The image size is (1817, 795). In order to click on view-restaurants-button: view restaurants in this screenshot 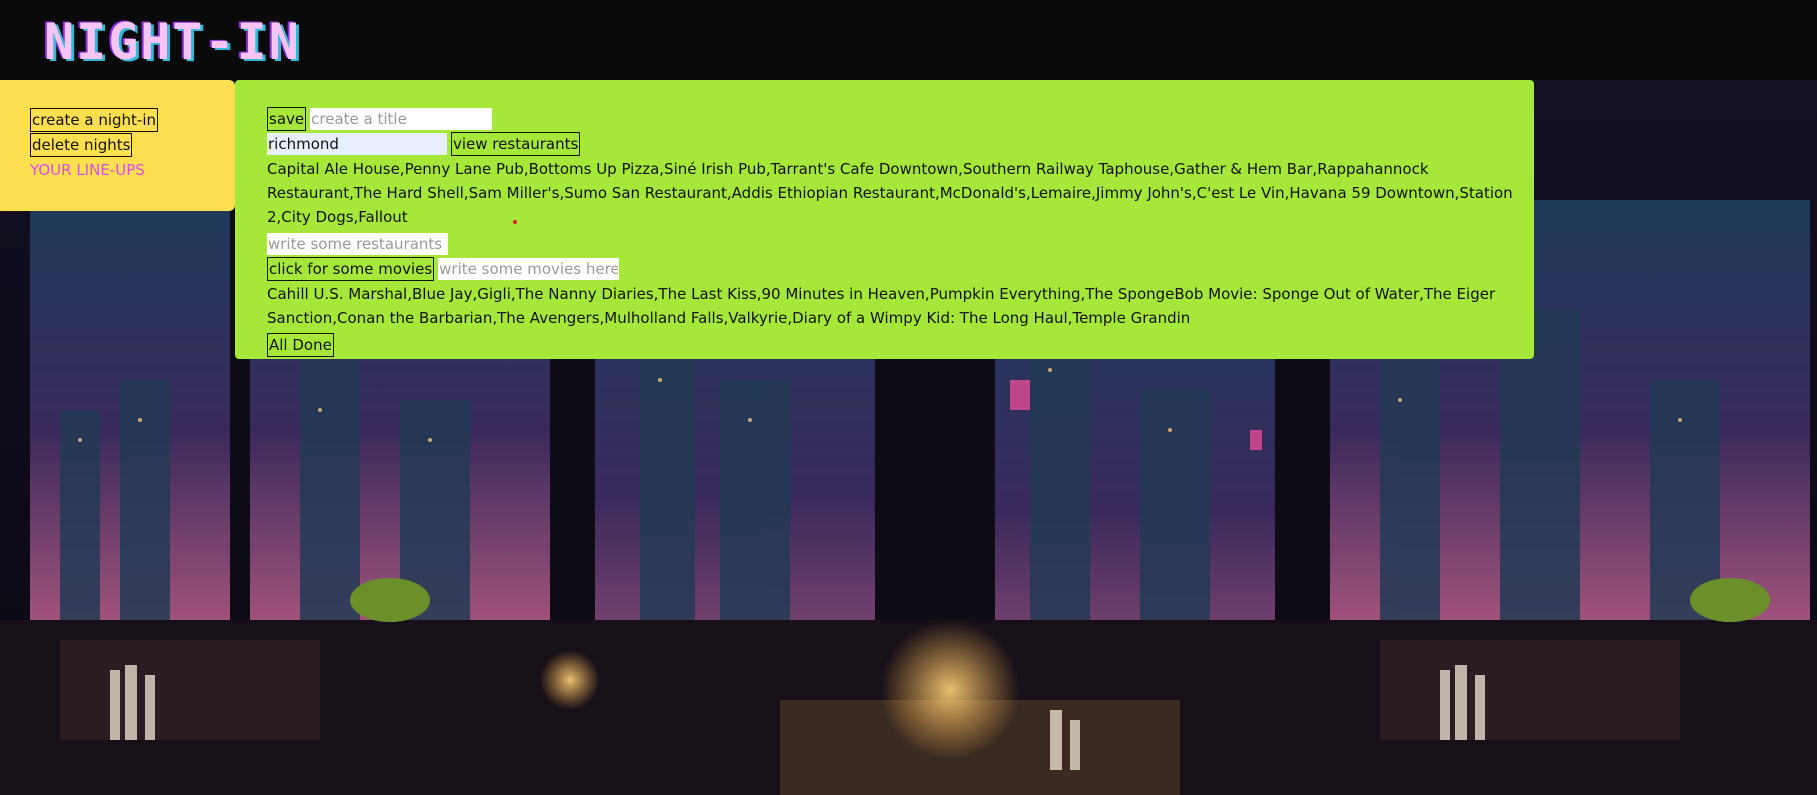, I will do `click(516, 143)`.